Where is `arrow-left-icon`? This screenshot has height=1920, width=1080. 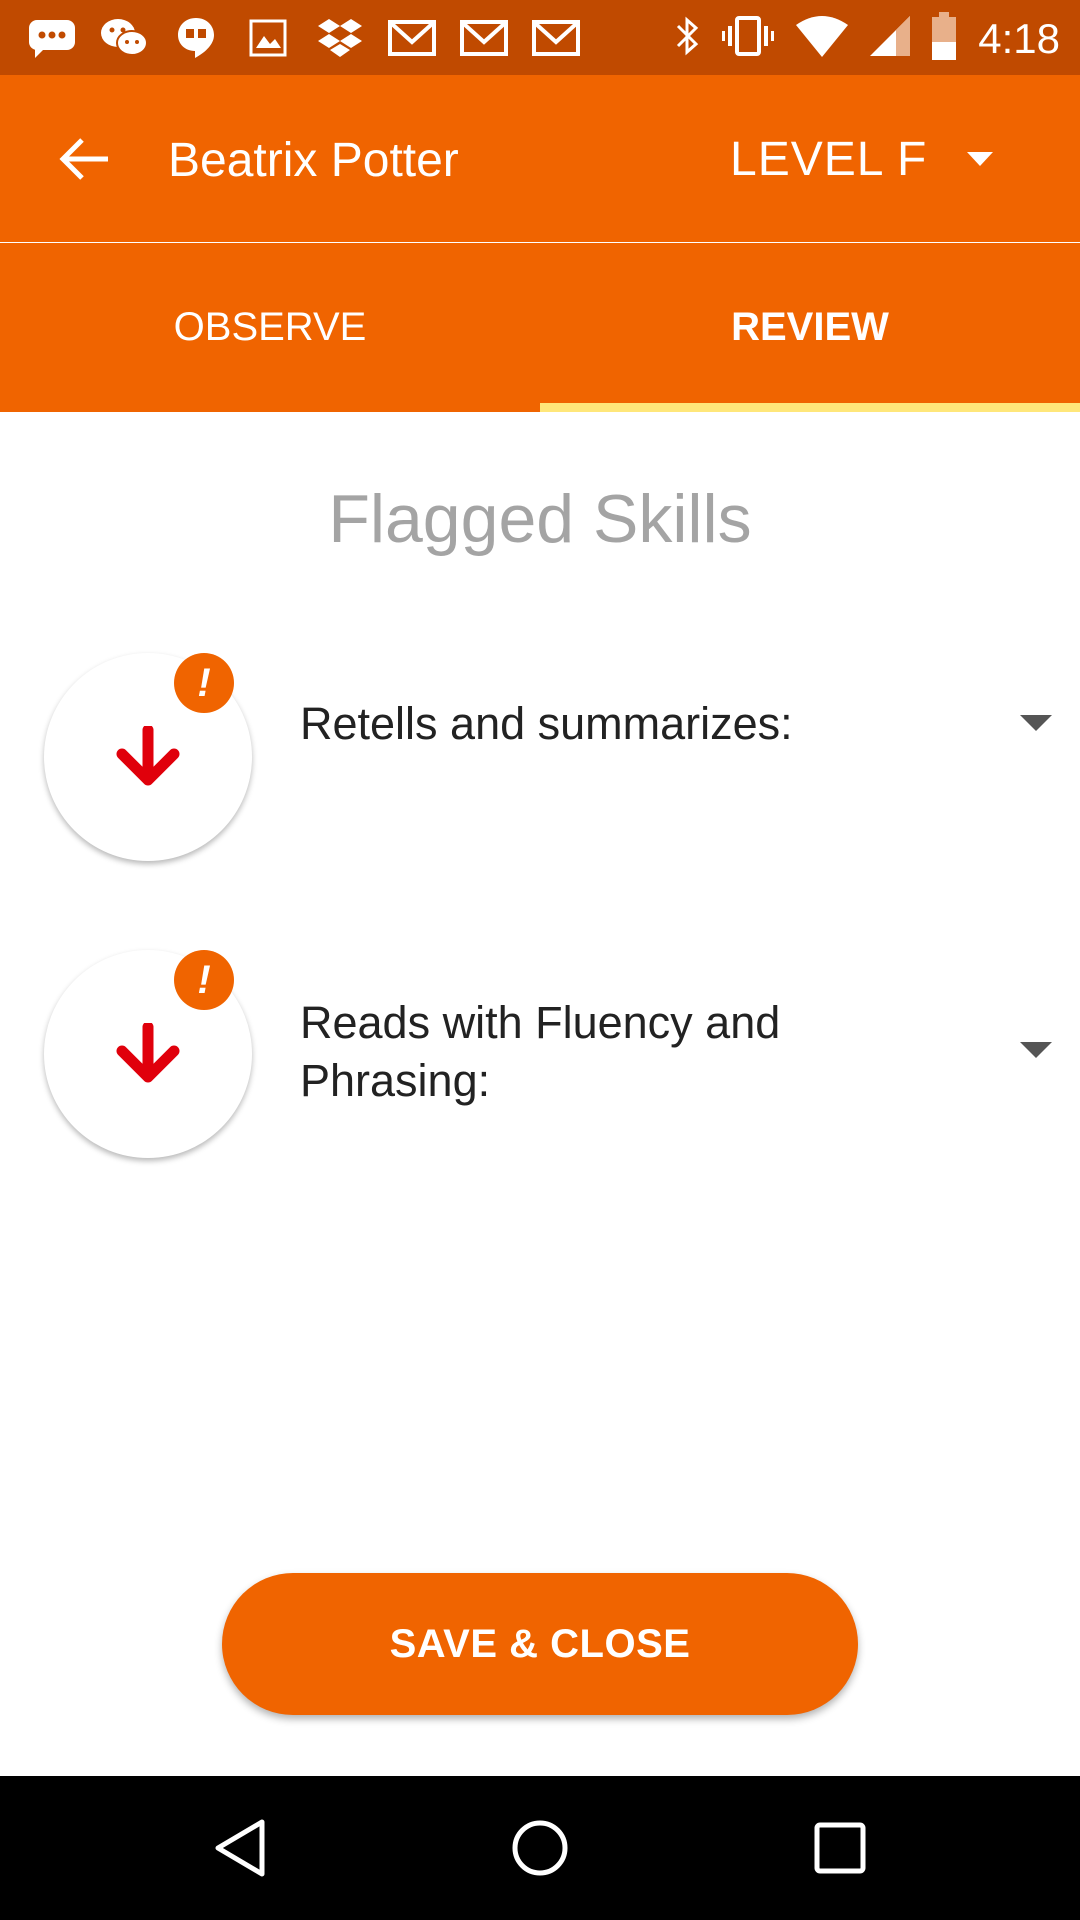
arrow-left-icon is located at coordinates (83, 159).